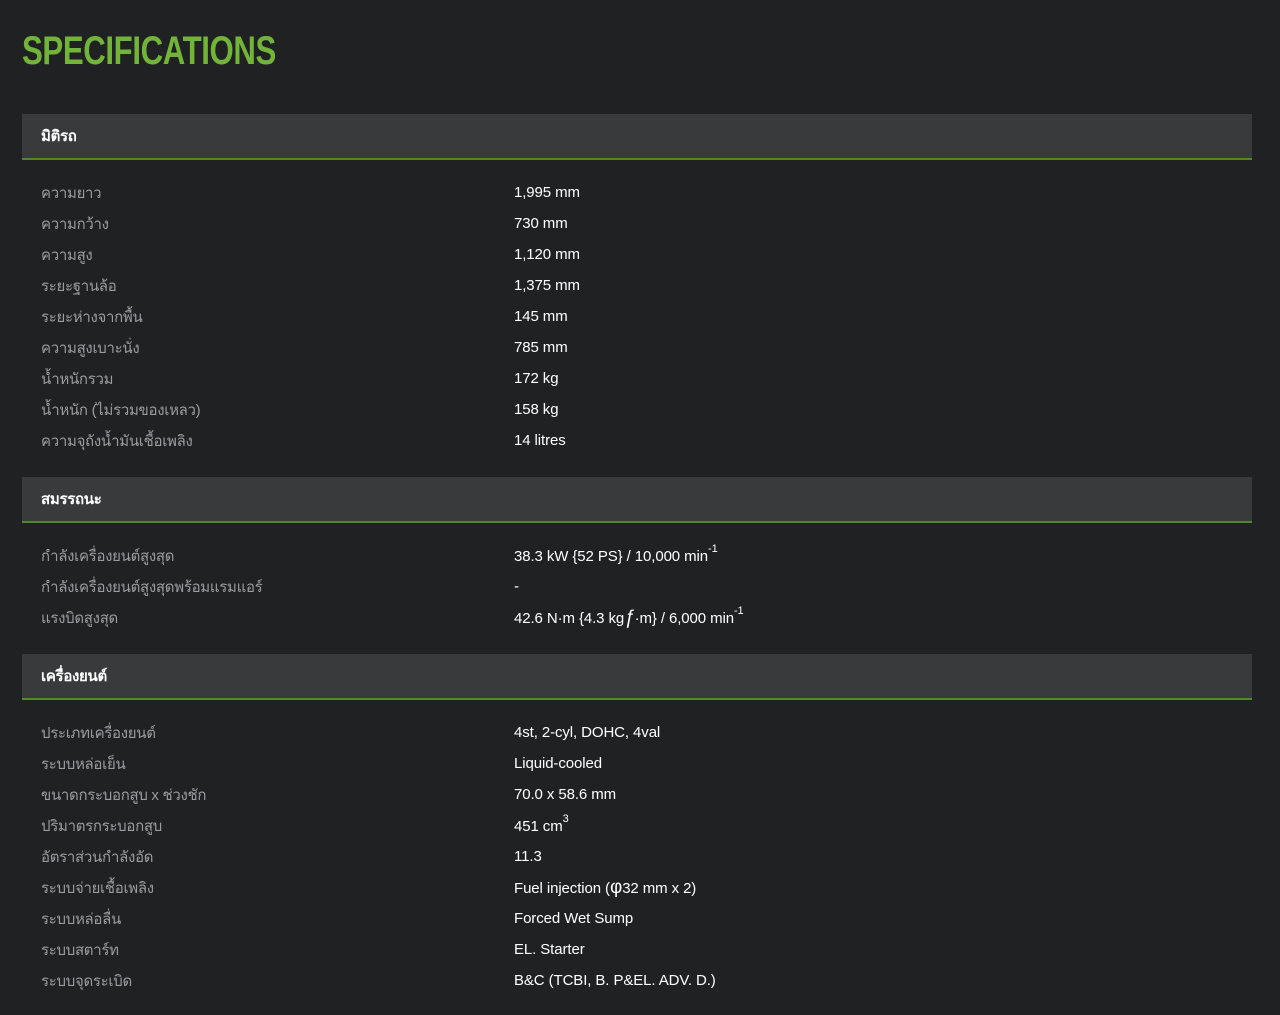 The width and height of the screenshot is (1280, 1015). What do you see at coordinates (98, 733) in the screenshot?
I see `spec-label: ประเภทเครื่องยนต์` at bounding box center [98, 733].